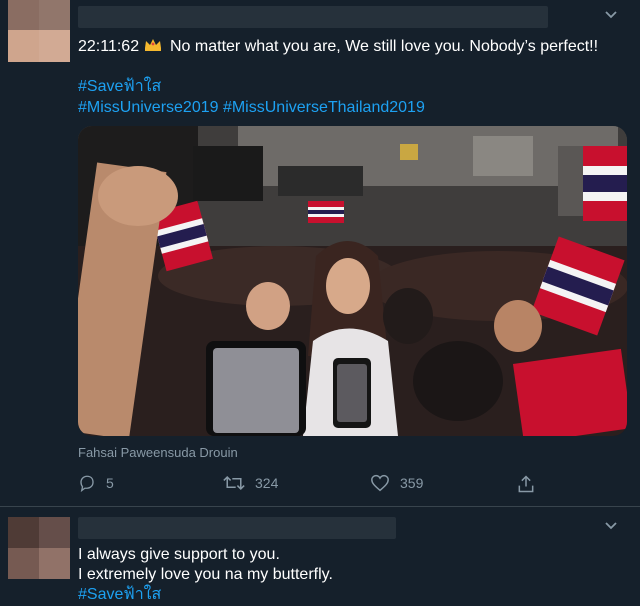 The height and width of the screenshot is (606, 640). Describe the element at coordinates (396, 483) in the screenshot. I see `like-button: 359` at that location.